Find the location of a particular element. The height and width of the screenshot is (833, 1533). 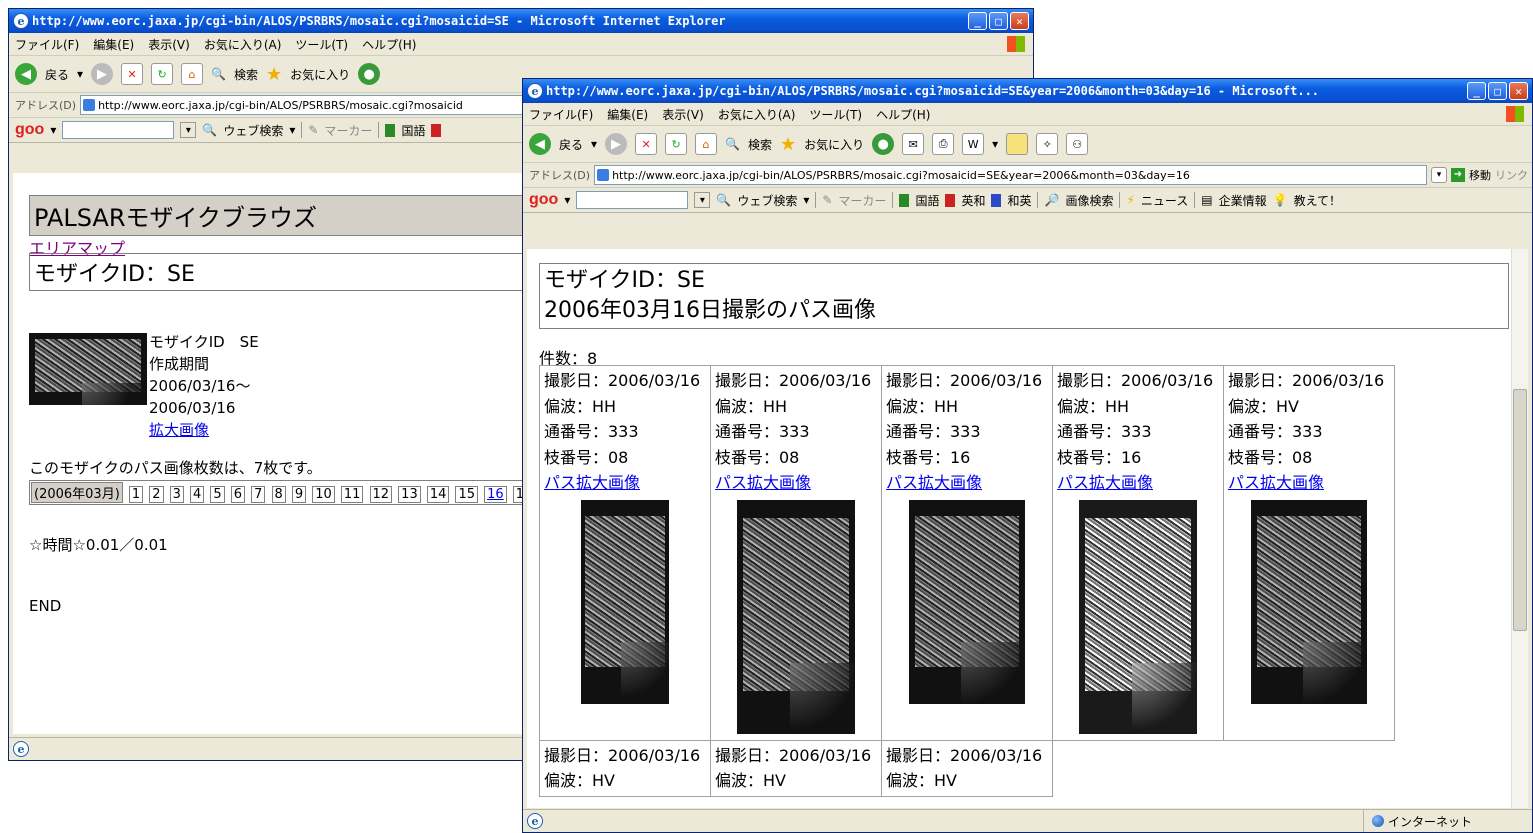

notes-icon is located at coordinates (1017, 144).